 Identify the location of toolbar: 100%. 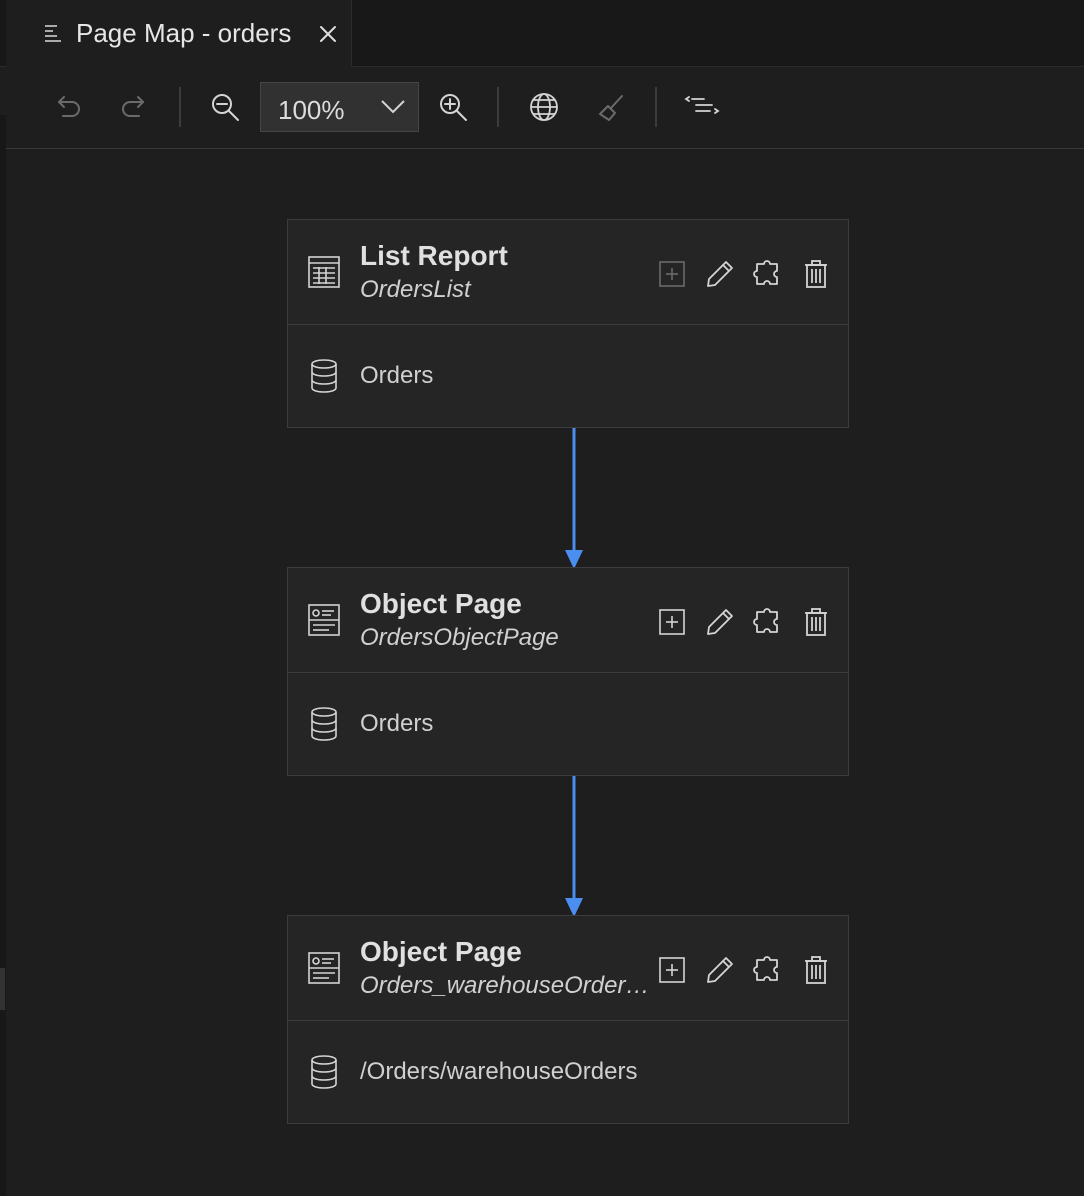
(545, 108).